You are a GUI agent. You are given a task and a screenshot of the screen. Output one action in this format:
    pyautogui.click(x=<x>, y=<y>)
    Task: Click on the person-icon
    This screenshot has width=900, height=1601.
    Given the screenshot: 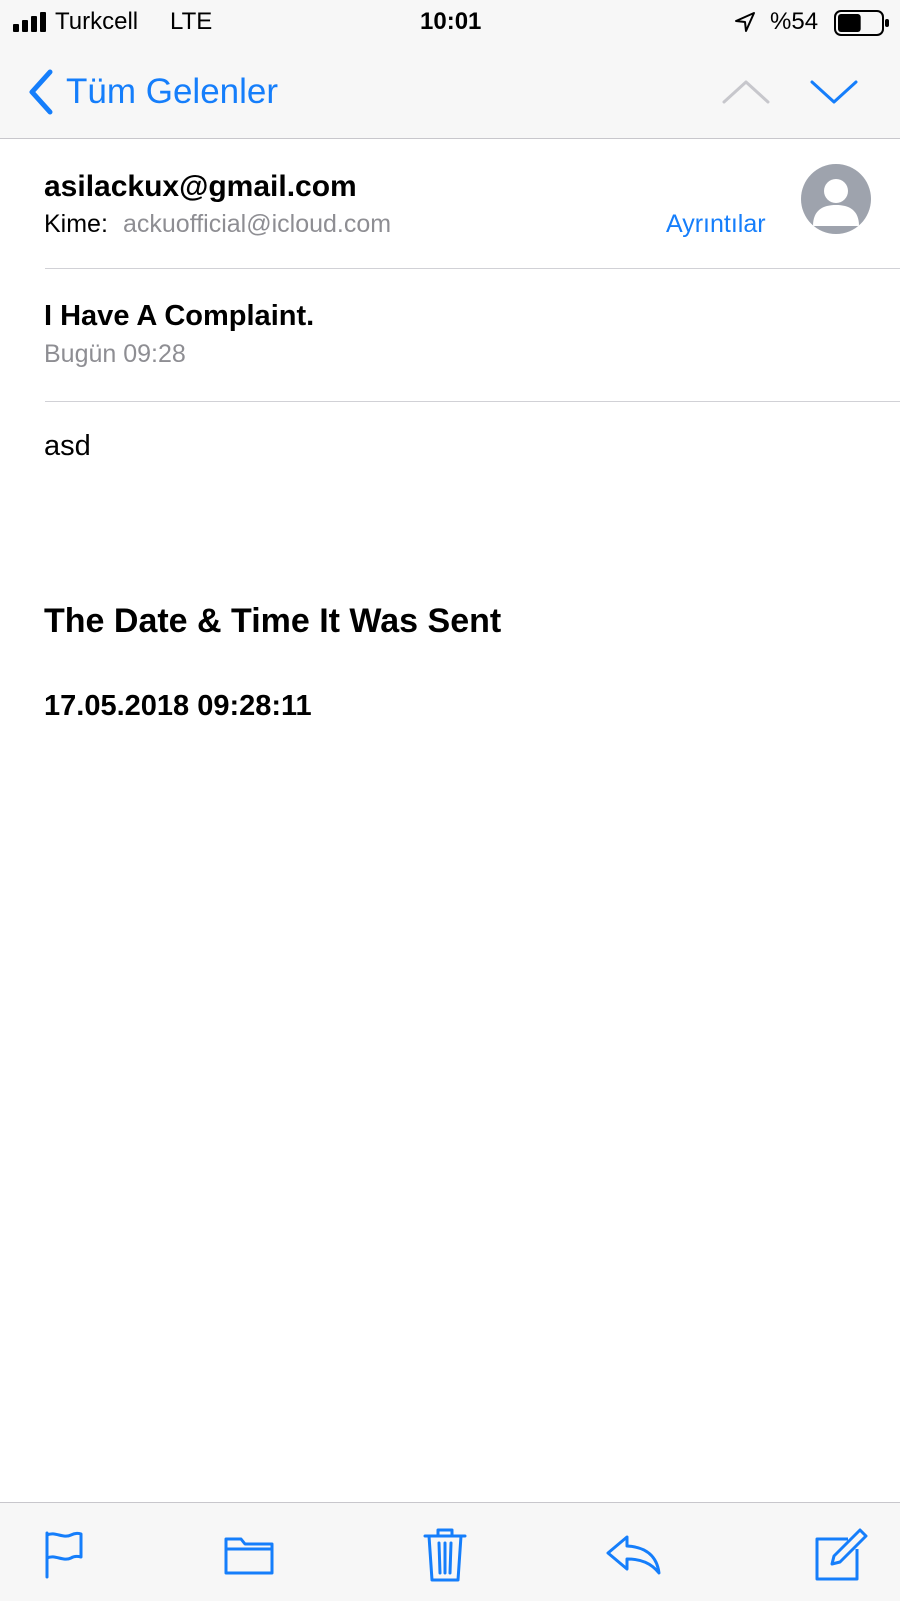 What is the action you would take?
    pyautogui.click(x=836, y=199)
    